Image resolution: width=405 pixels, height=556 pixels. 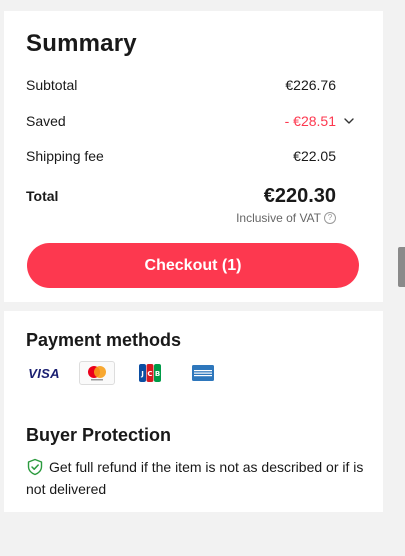 I want to click on total-row: Total €220.30, so click(x=181, y=196).